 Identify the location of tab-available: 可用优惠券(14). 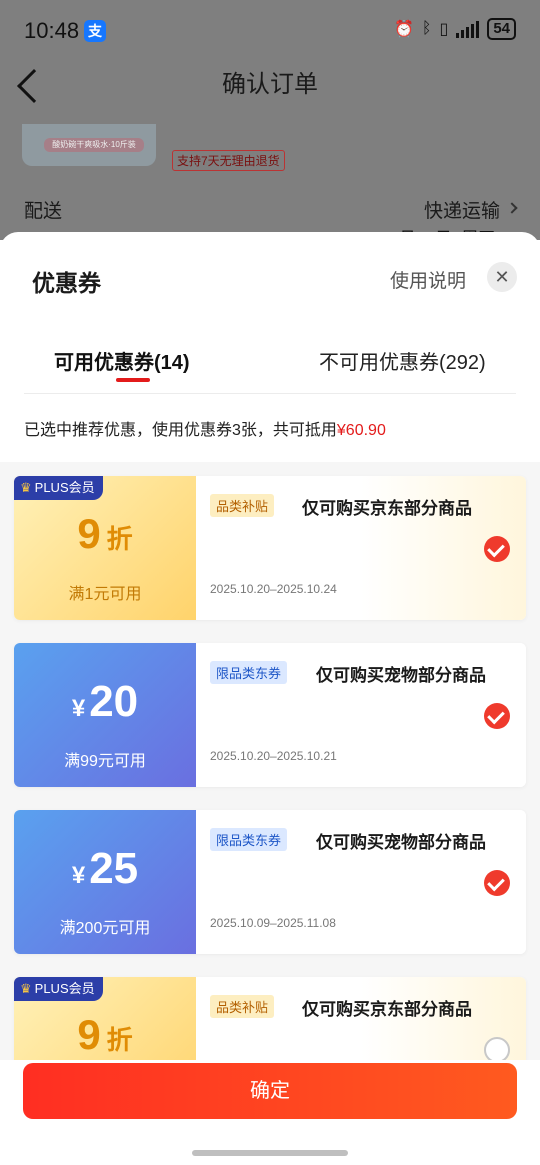
(122, 360).